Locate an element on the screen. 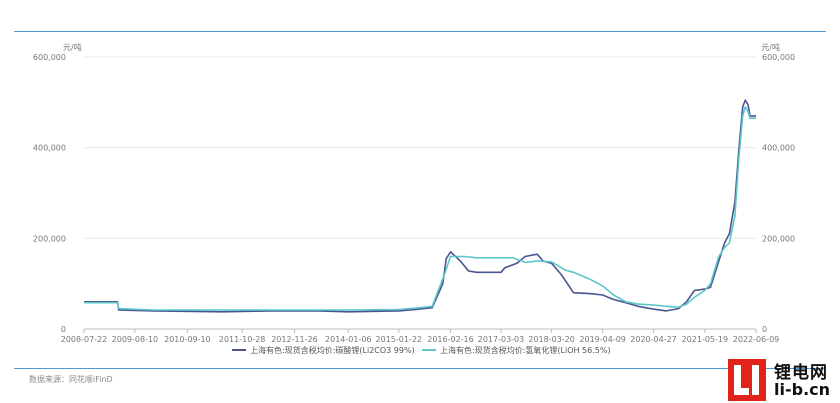 The width and height of the screenshot is (840, 403). x-tick-label: 2017-03-03 is located at coordinates (501, 339).